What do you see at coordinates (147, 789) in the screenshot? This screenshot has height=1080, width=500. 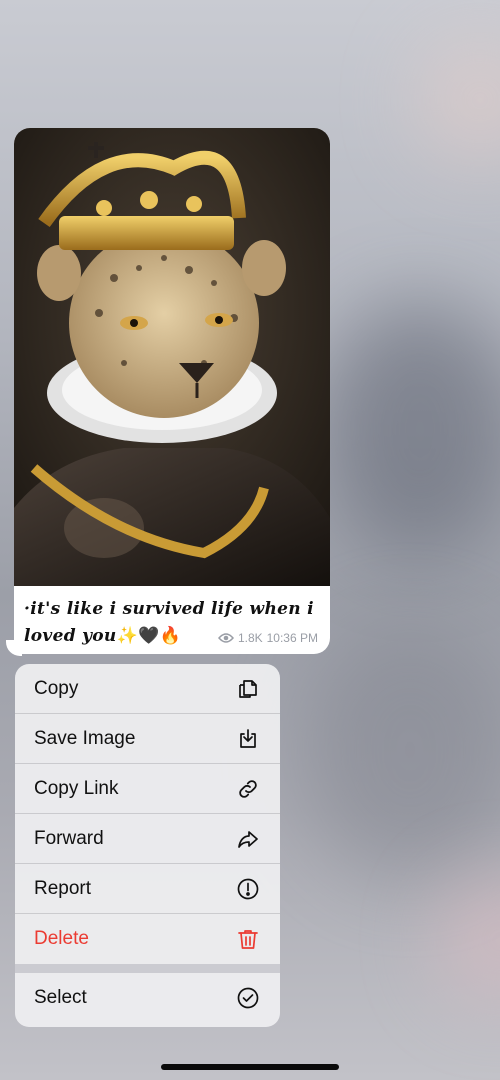 I see `menu-item-copy-link: Copy Link` at bounding box center [147, 789].